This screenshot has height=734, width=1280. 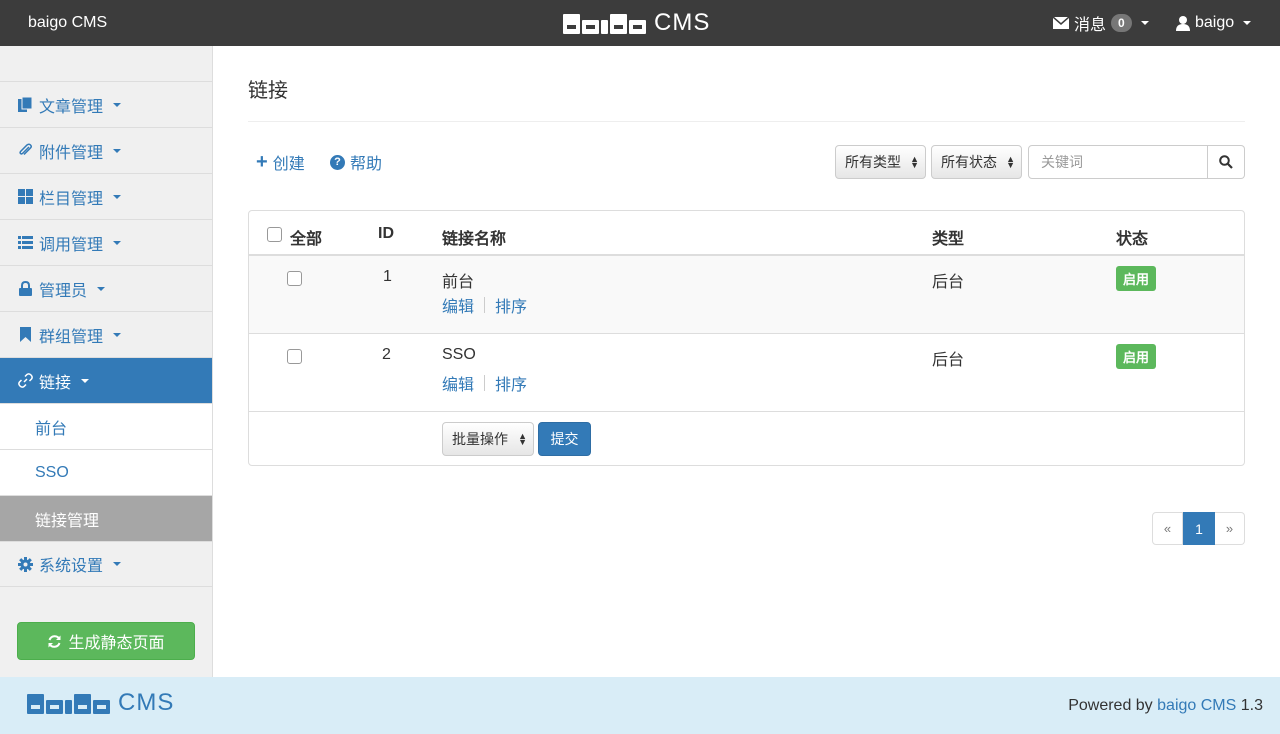 What do you see at coordinates (969, 162) in the screenshot?
I see `status-filter-value: 所有状态` at bounding box center [969, 162].